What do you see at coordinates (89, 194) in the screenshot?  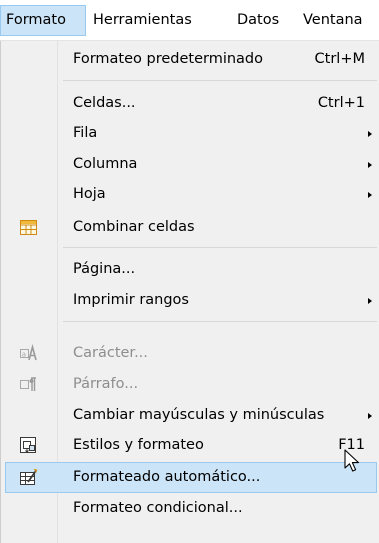 I see `menu-item-label: Hoja` at bounding box center [89, 194].